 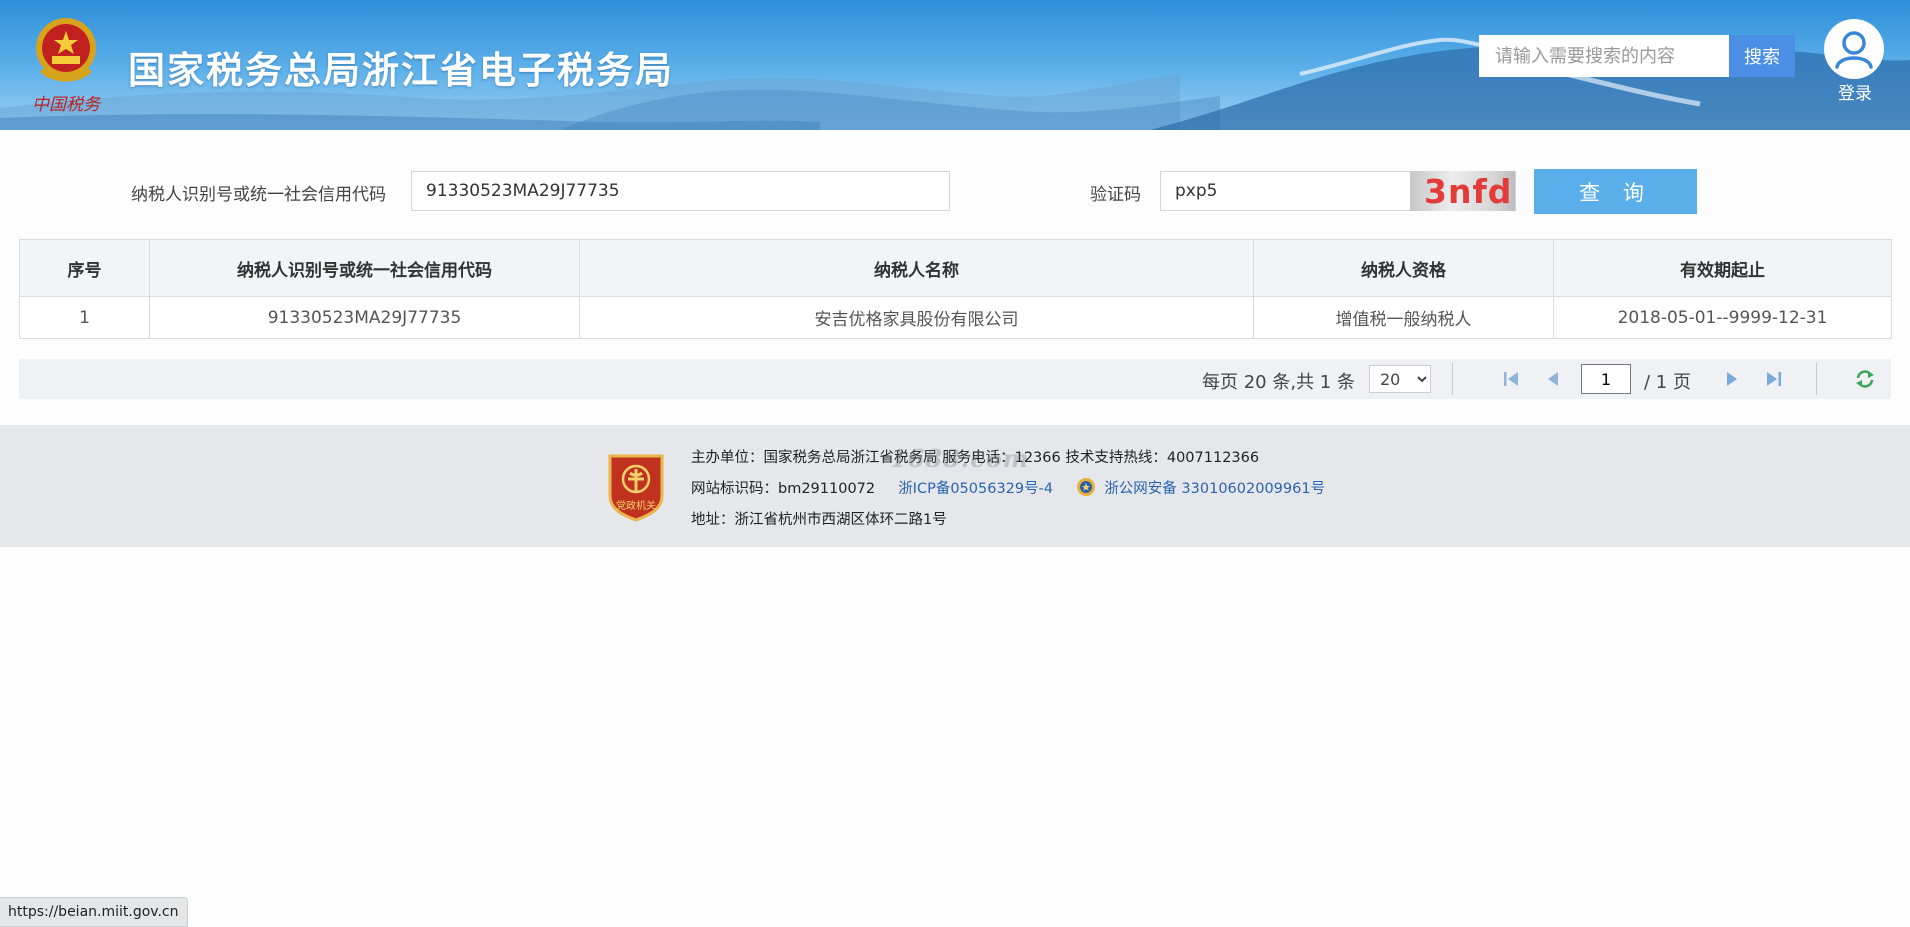 What do you see at coordinates (84, 317) in the screenshot?
I see `cell-index: 1` at bounding box center [84, 317].